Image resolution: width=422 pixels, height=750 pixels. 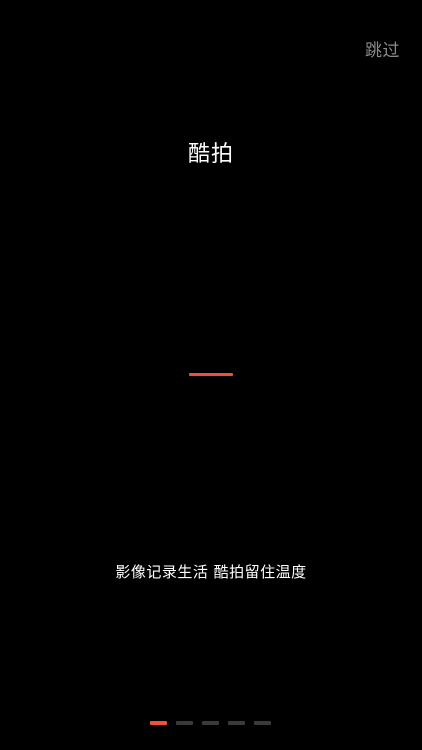 I want to click on accent-divider, so click(x=211, y=374).